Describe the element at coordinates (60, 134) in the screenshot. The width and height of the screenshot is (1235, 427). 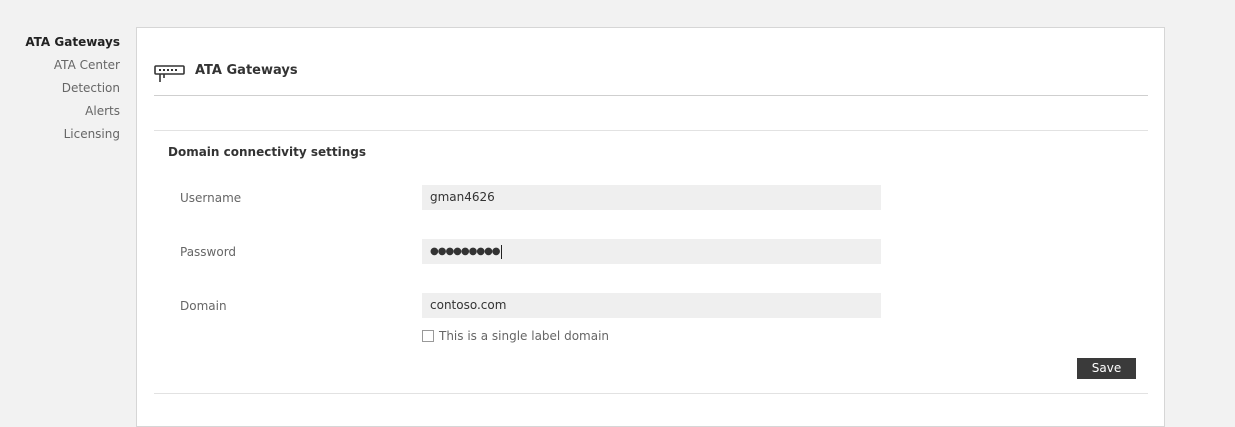
I see `nav-item-licensing: Licensing` at that location.